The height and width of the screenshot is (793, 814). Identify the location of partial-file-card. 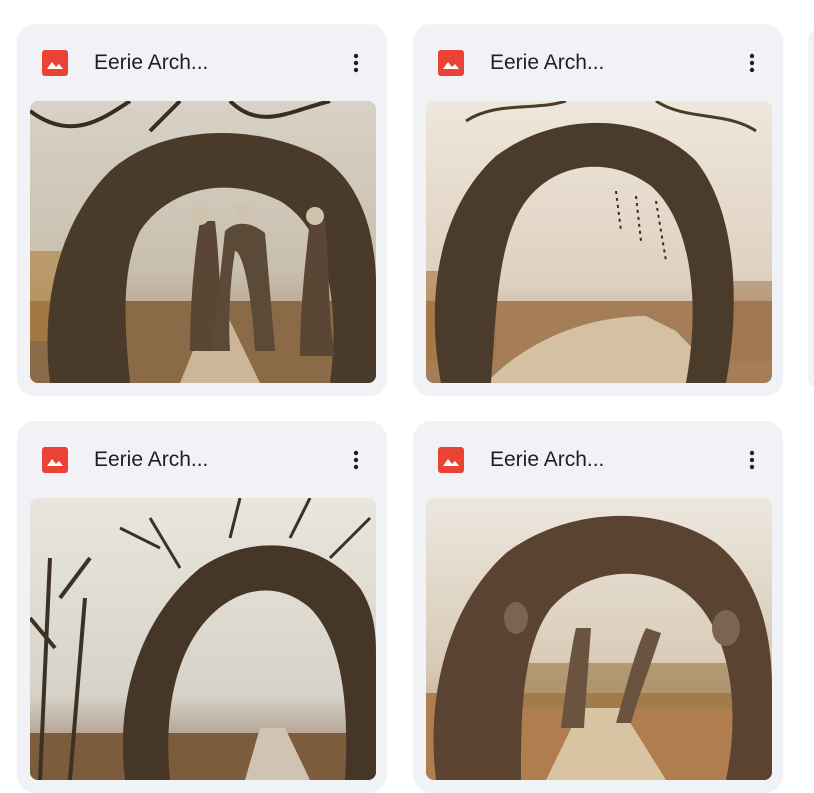
(811, 209).